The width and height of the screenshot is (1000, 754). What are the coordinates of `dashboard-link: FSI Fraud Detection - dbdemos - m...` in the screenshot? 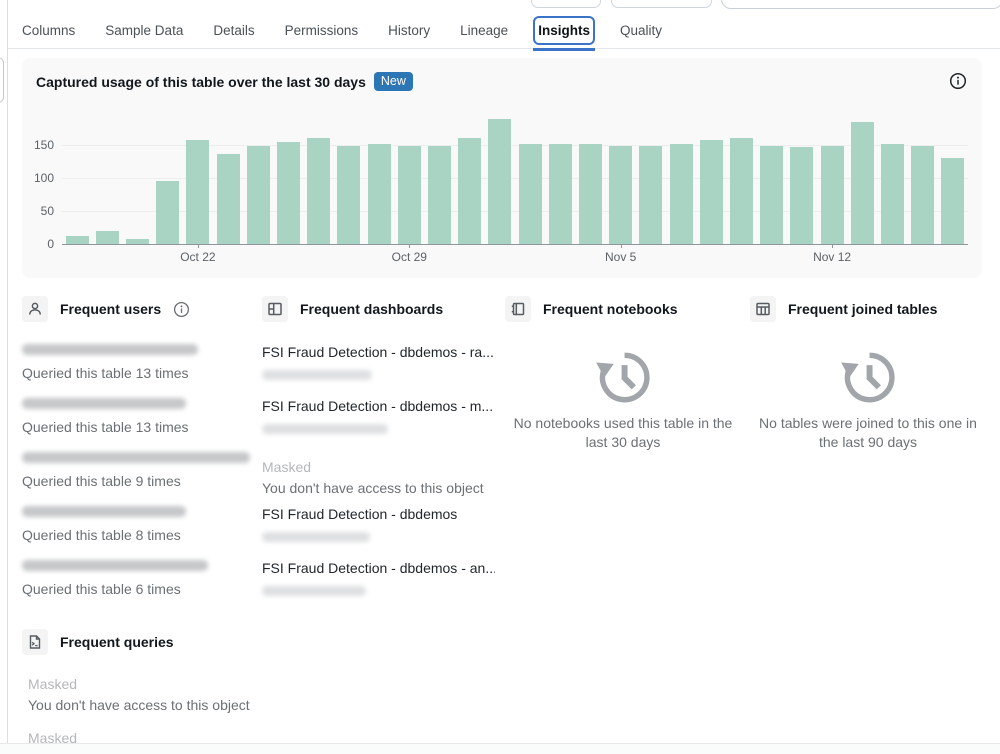 It's located at (378, 406).